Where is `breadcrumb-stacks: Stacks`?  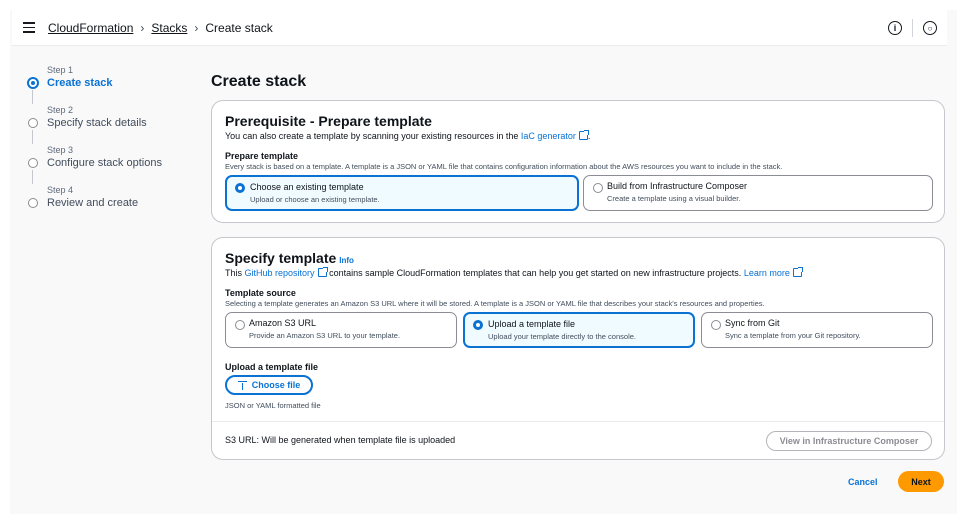 breadcrumb-stacks: Stacks is located at coordinates (169, 28).